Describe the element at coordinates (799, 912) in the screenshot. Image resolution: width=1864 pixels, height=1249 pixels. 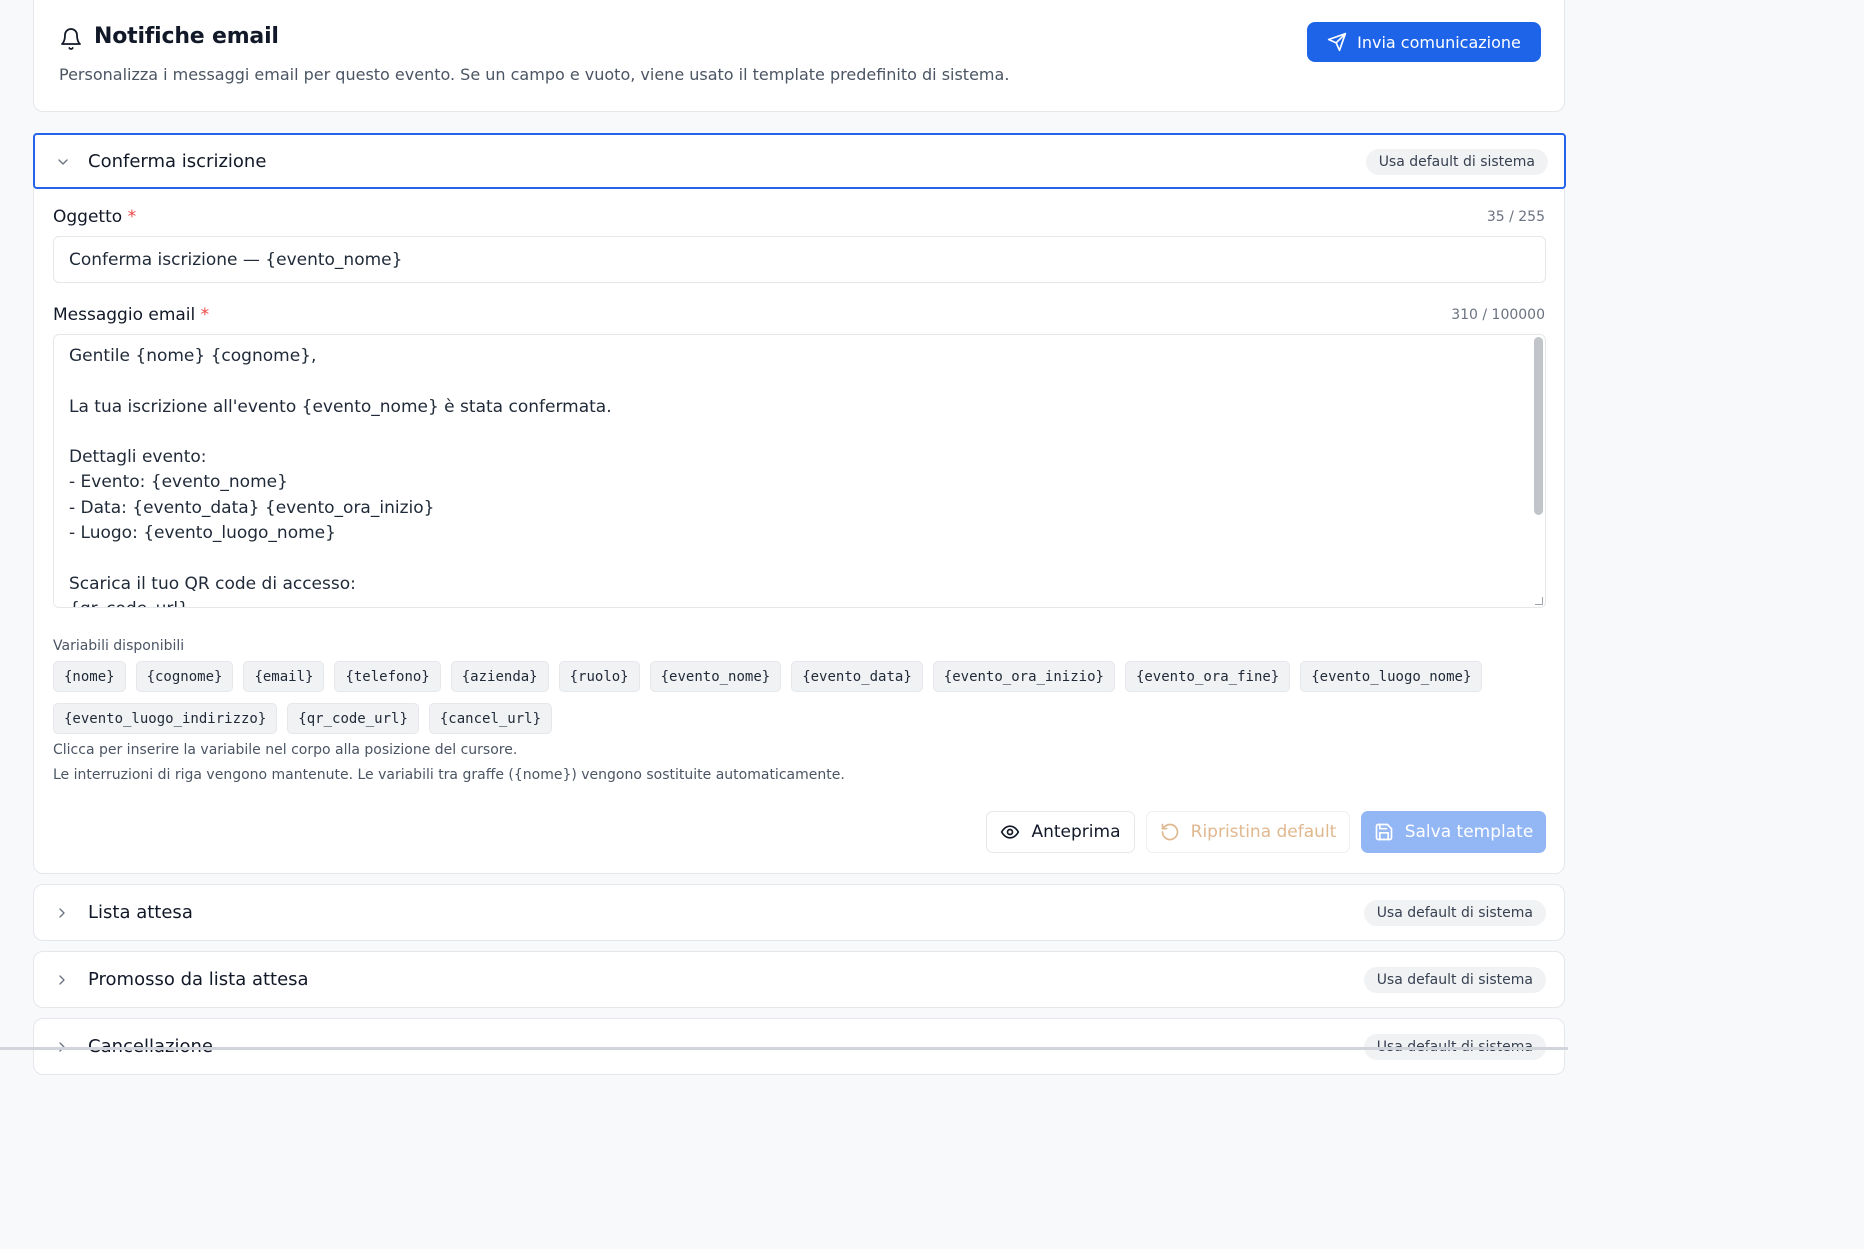
I see `section-lista-attesa: Lista attesa Usa default di sistema` at that location.